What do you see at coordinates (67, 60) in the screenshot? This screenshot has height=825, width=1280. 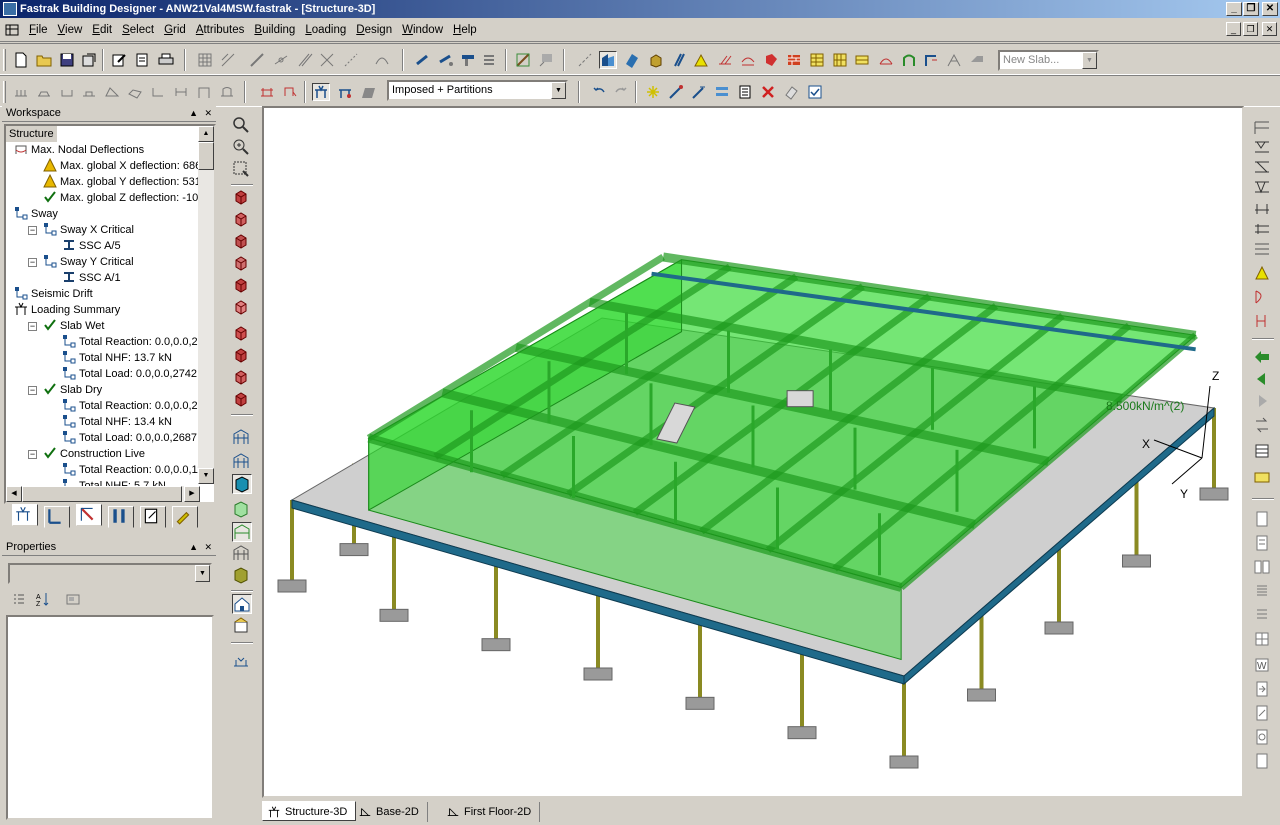 I see `save-icon` at bounding box center [67, 60].